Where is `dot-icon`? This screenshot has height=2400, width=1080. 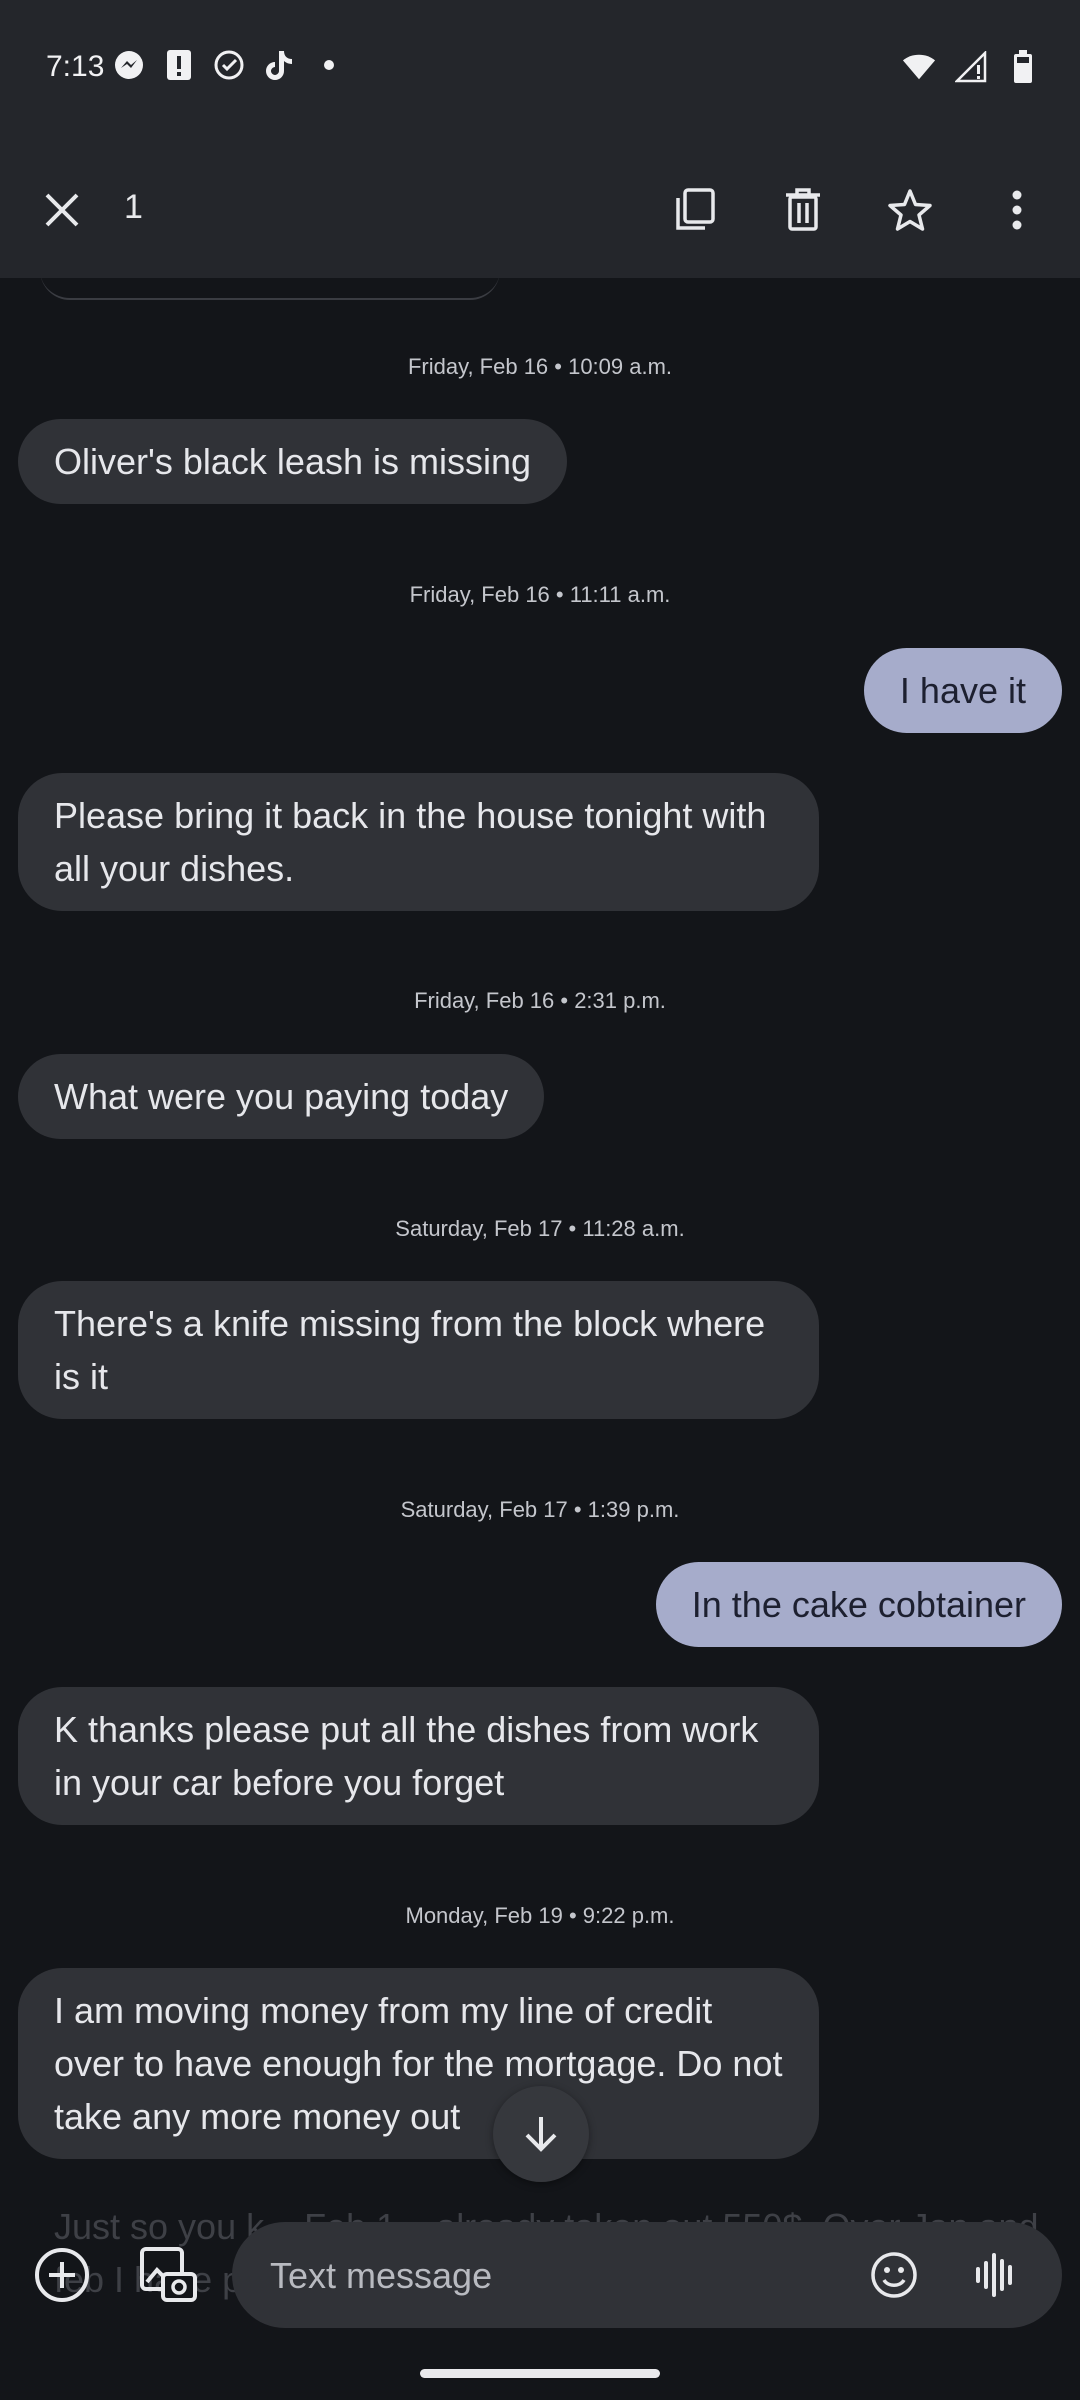 dot-icon is located at coordinates (329, 65).